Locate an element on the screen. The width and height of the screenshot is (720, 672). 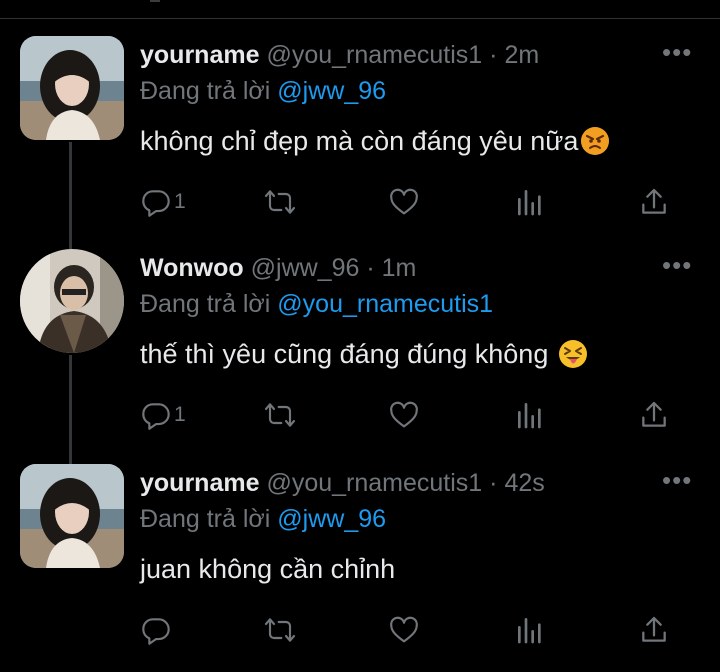
tweet-text-content: không chỉ đẹp mà còn đáng yêu nữa is located at coordinates (359, 141).